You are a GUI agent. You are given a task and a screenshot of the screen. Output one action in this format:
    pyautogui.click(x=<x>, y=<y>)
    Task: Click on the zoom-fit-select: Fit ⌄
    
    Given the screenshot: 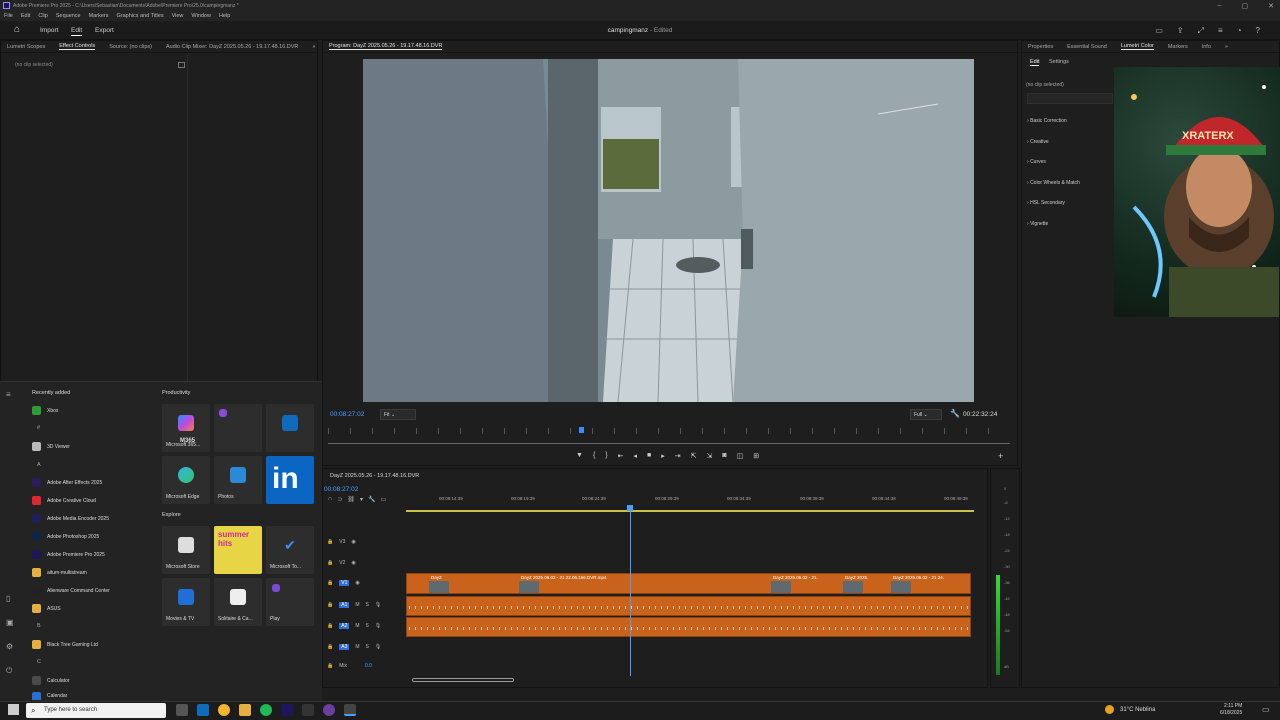 What is the action you would take?
    pyautogui.click(x=398, y=414)
    